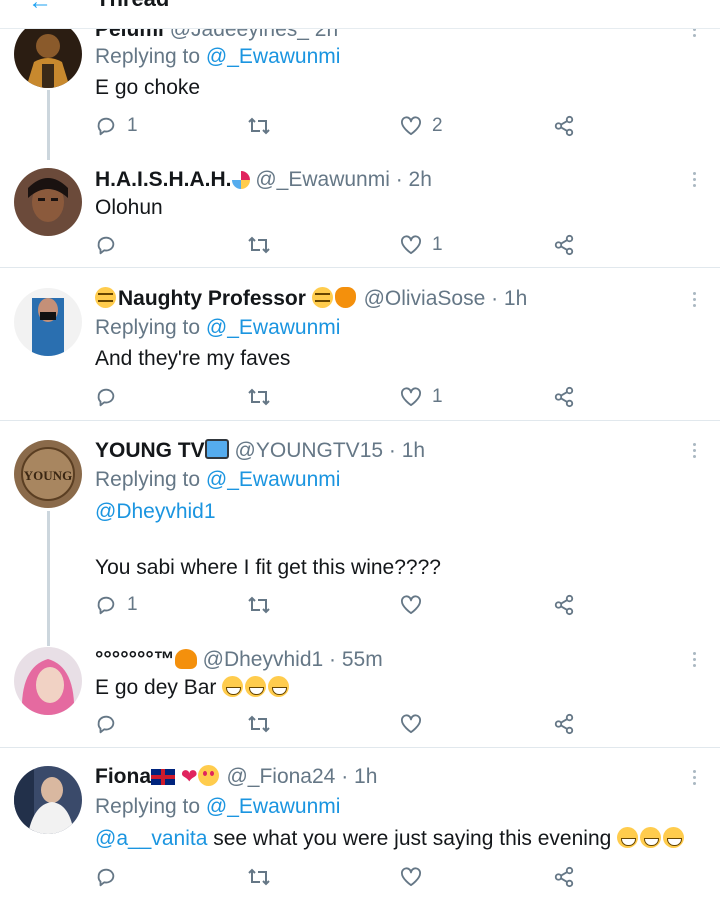  I want to click on mention-link: @a__vanita, so click(151, 838).